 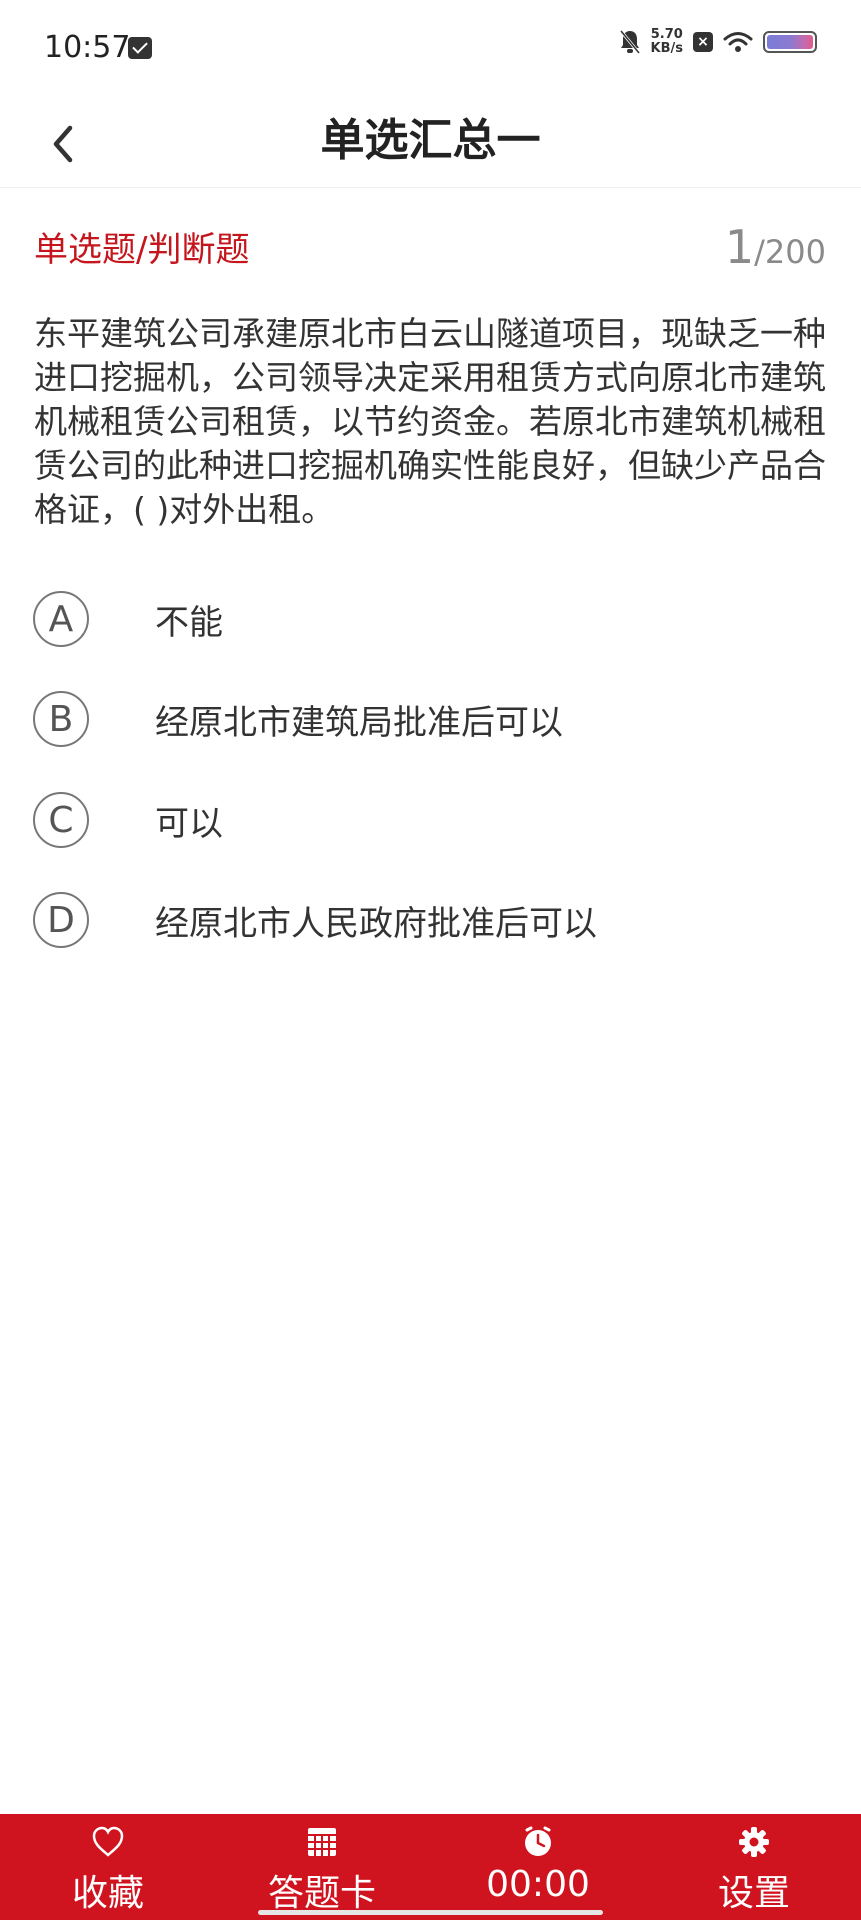 What do you see at coordinates (754, 1842) in the screenshot?
I see `gear-icon` at bounding box center [754, 1842].